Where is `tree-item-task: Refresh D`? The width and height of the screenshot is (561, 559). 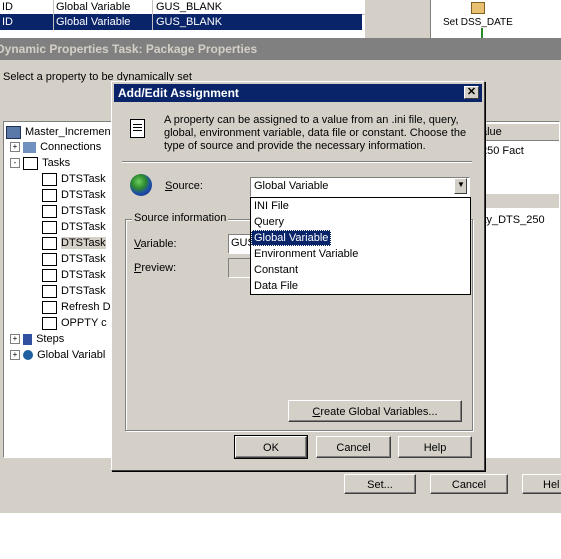
tree-item-task: Refresh D is located at coordinates (76, 307).